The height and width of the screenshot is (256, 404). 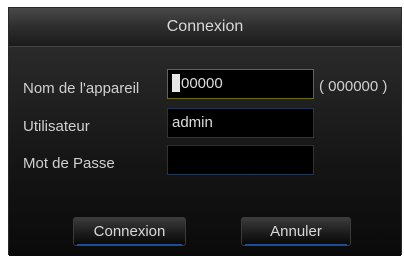 What do you see at coordinates (192, 122) in the screenshot?
I see `username-value: admin` at bounding box center [192, 122].